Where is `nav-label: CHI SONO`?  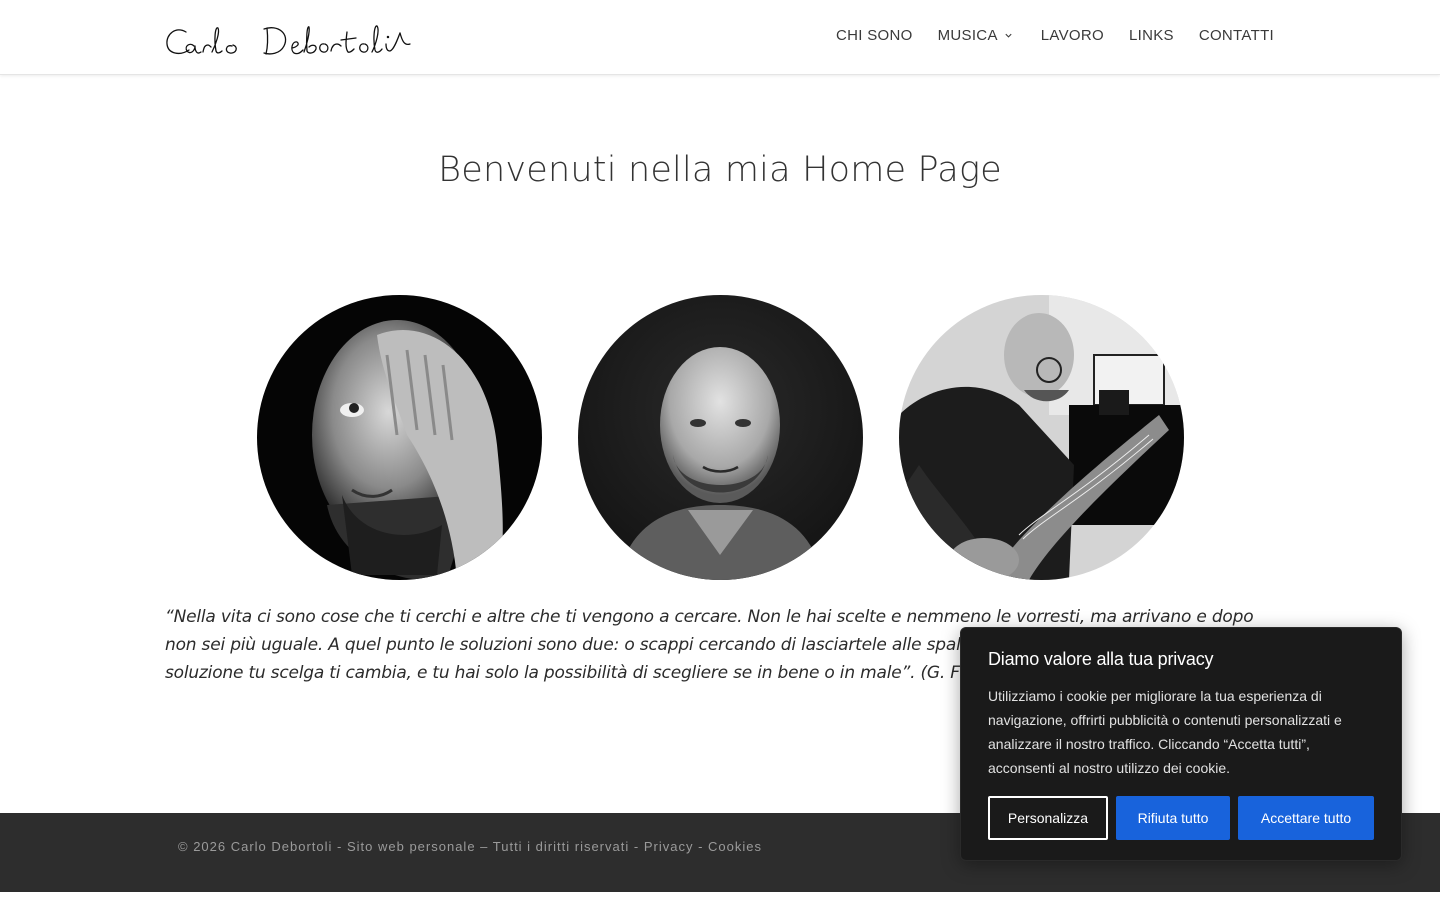
nav-label: CHI SONO is located at coordinates (874, 35).